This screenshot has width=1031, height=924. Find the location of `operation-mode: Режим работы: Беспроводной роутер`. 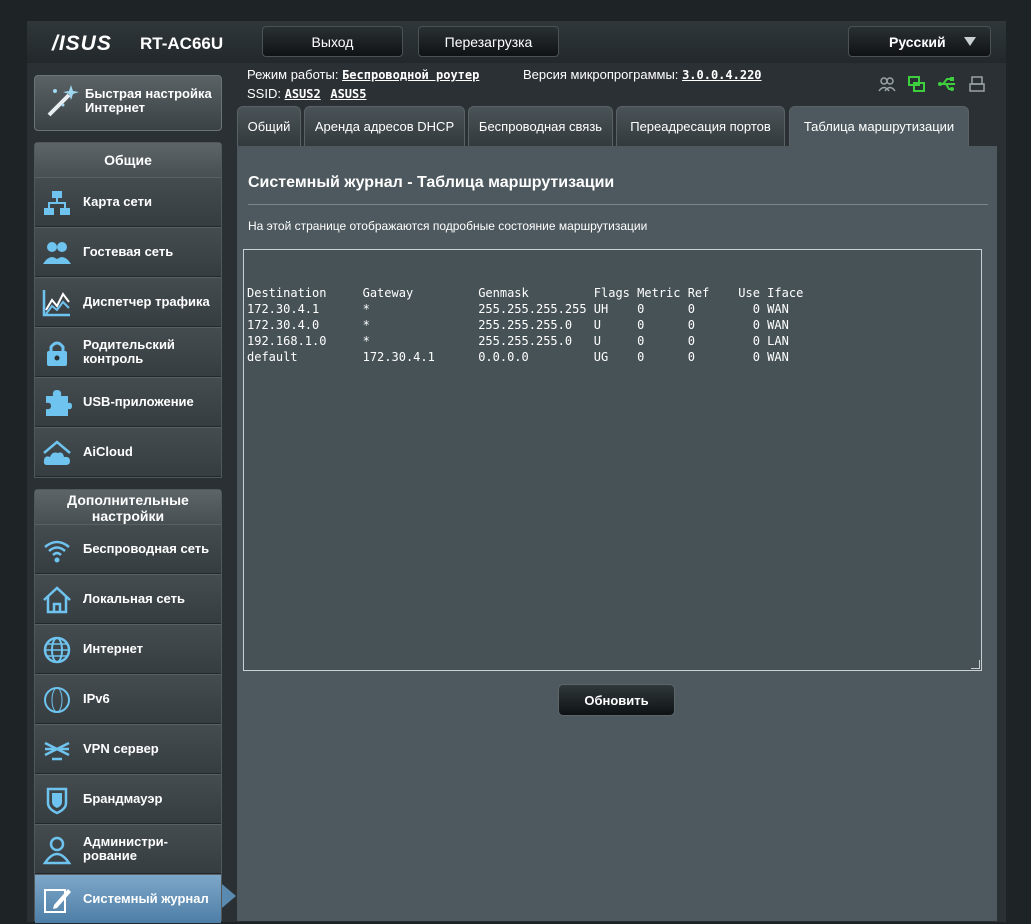

operation-mode: Режим работы: Беспроводной роутер is located at coordinates (363, 74).